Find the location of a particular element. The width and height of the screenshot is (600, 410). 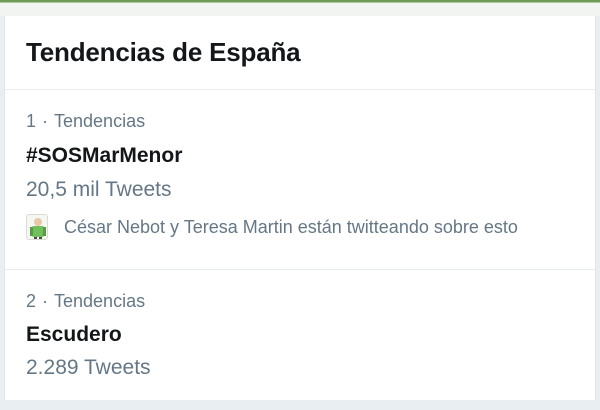

trend-tweet-count: 20,5 mil Tweets is located at coordinates (99, 189).